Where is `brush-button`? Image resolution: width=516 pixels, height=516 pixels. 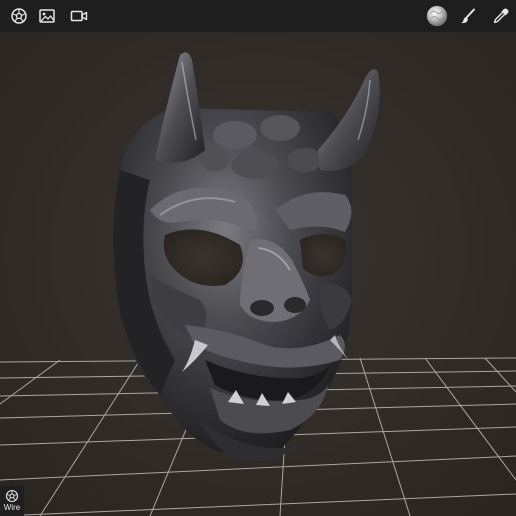 brush-button is located at coordinates (468, 16).